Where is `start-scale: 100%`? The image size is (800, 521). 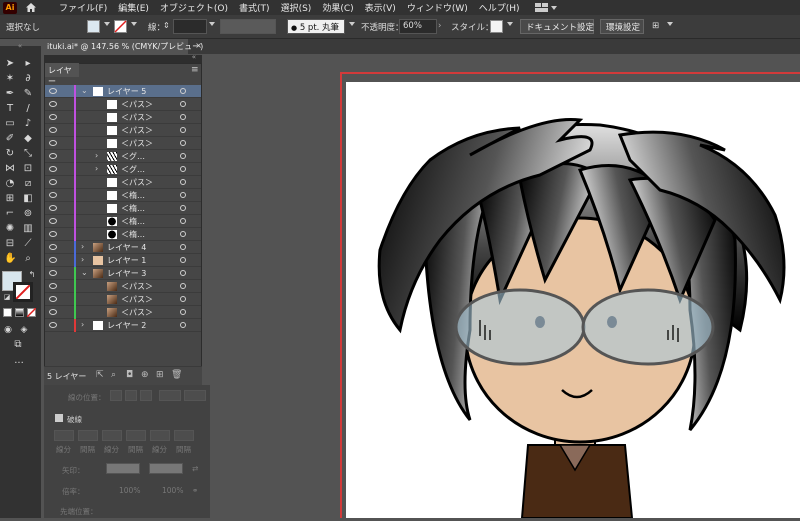
start-scale: 100% is located at coordinates (129, 490).